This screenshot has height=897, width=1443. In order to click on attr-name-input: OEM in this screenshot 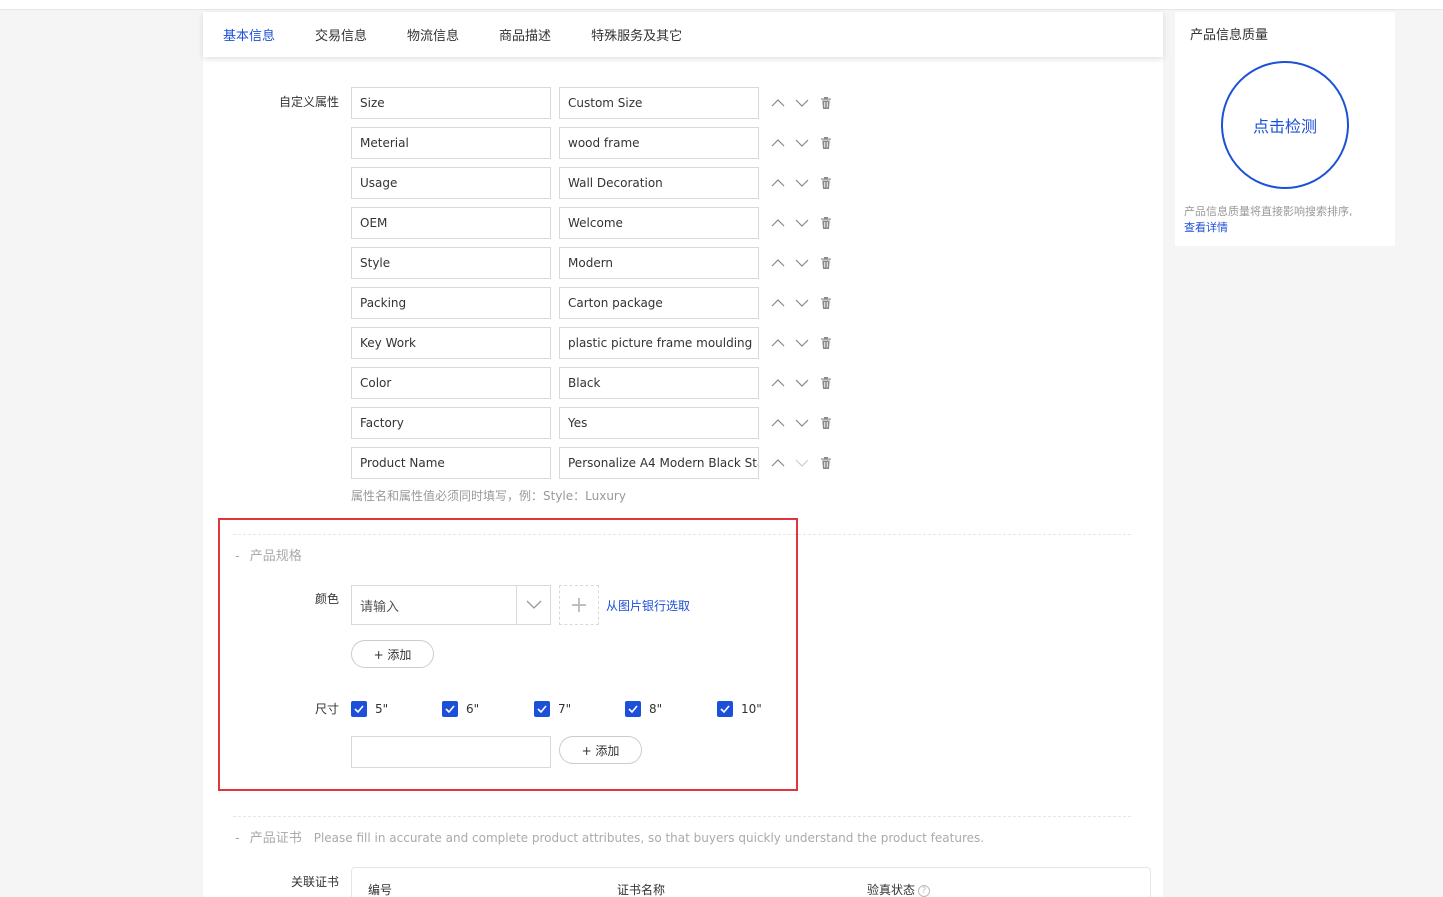, I will do `click(451, 223)`.